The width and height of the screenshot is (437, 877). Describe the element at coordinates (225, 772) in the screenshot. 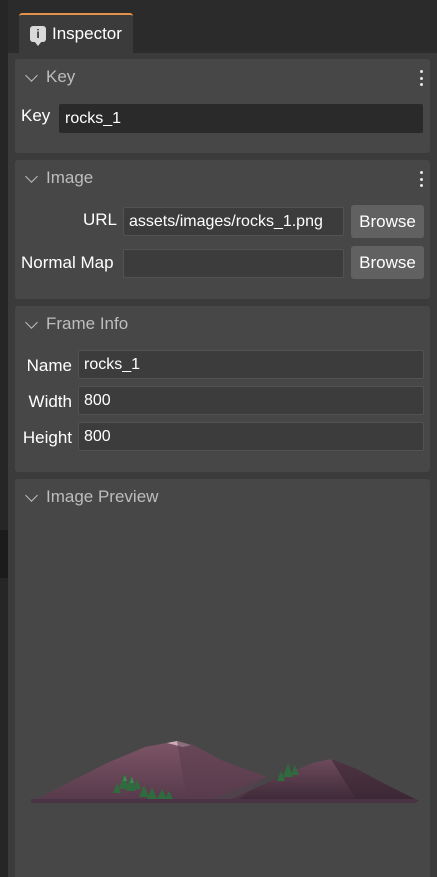

I see `mountain-rocks-preview` at that location.